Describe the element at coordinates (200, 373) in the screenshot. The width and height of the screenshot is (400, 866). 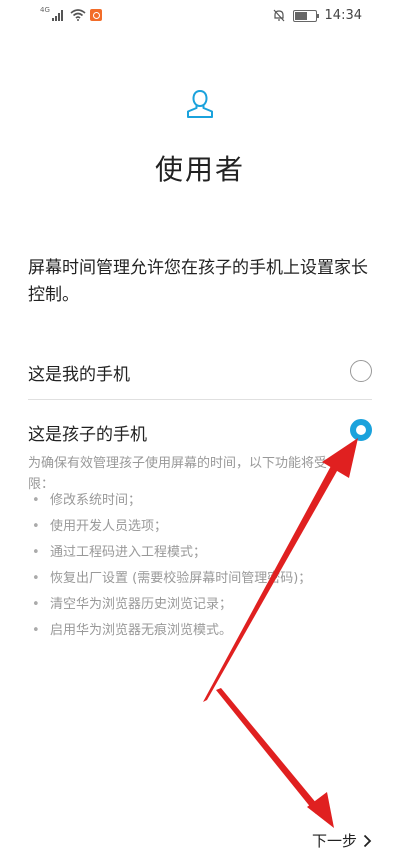
I see `option-my-phone: 这是我的手机` at that location.